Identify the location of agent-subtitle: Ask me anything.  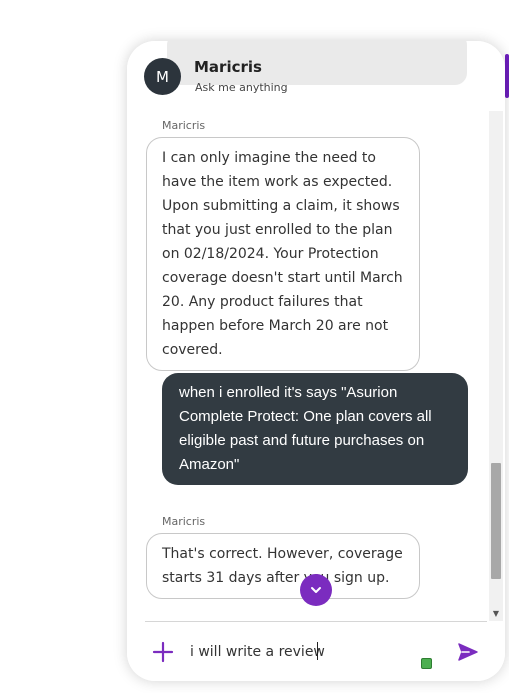
(241, 87).